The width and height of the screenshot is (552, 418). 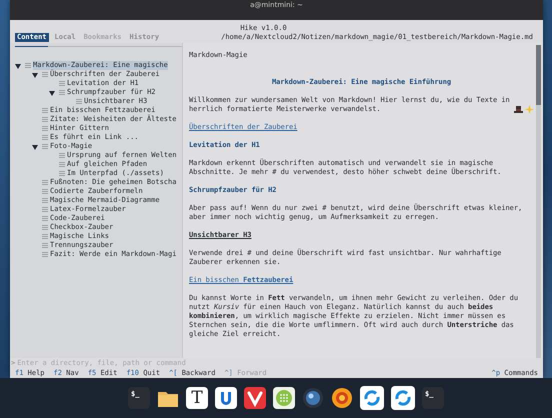 What do you see at coordinates (284, 398) in the screenshot?
I see `dot-grid-icon` at bounding box center [284, 398].